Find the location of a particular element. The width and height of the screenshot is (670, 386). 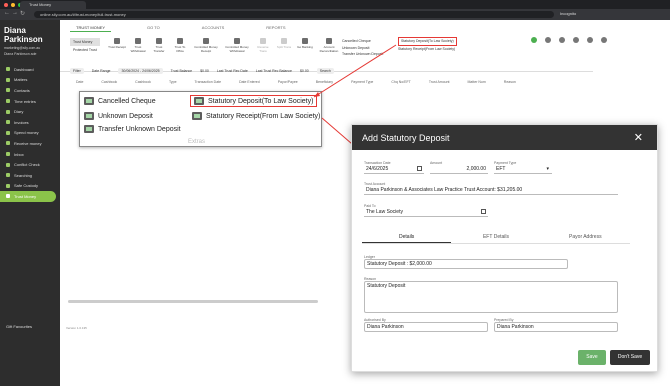

search-input: Search is located at coordinates (325, 71).